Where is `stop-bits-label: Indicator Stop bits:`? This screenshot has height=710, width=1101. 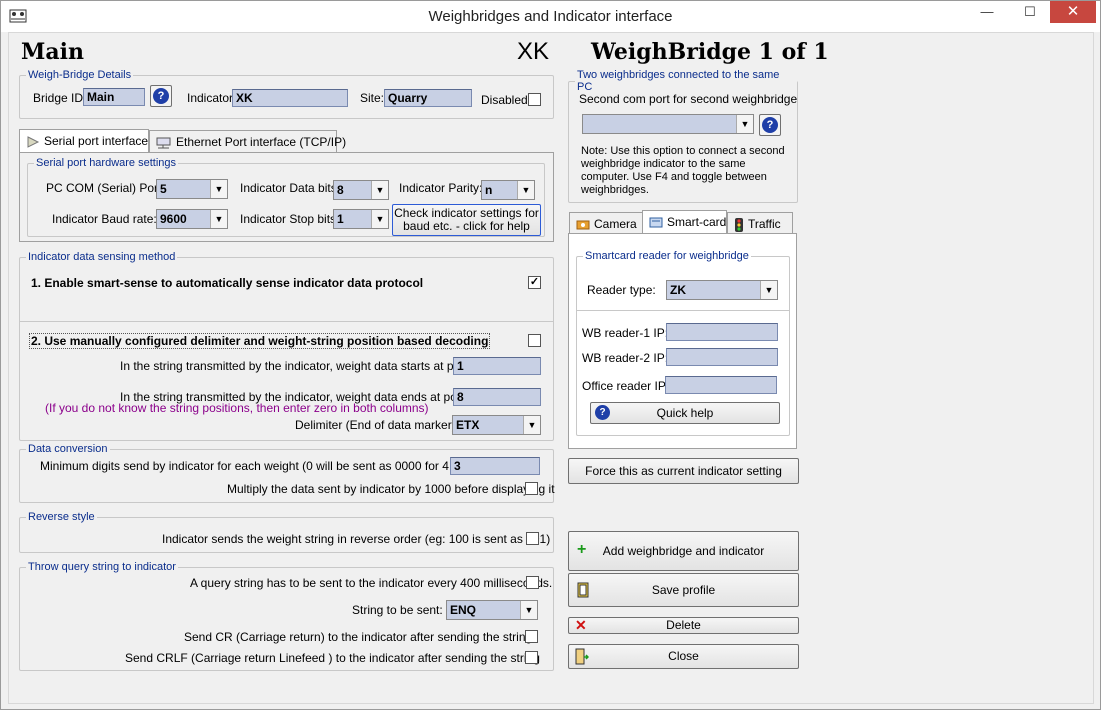
stop-bits-label: Indicator Stop bits: is located at coordinates (290, 219).